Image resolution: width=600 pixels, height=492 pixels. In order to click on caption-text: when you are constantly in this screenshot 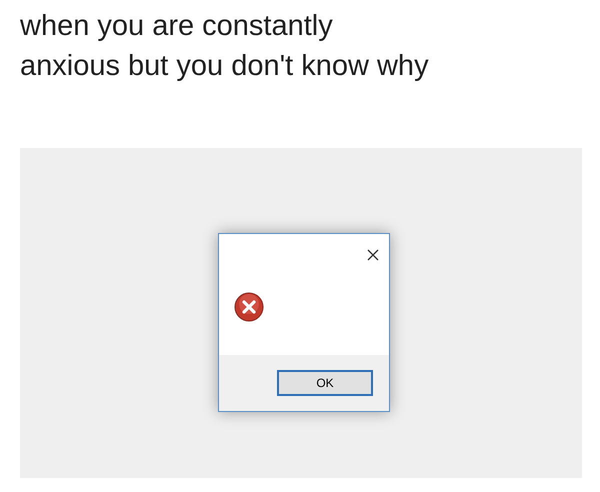, I will do `click(176, 26)`.